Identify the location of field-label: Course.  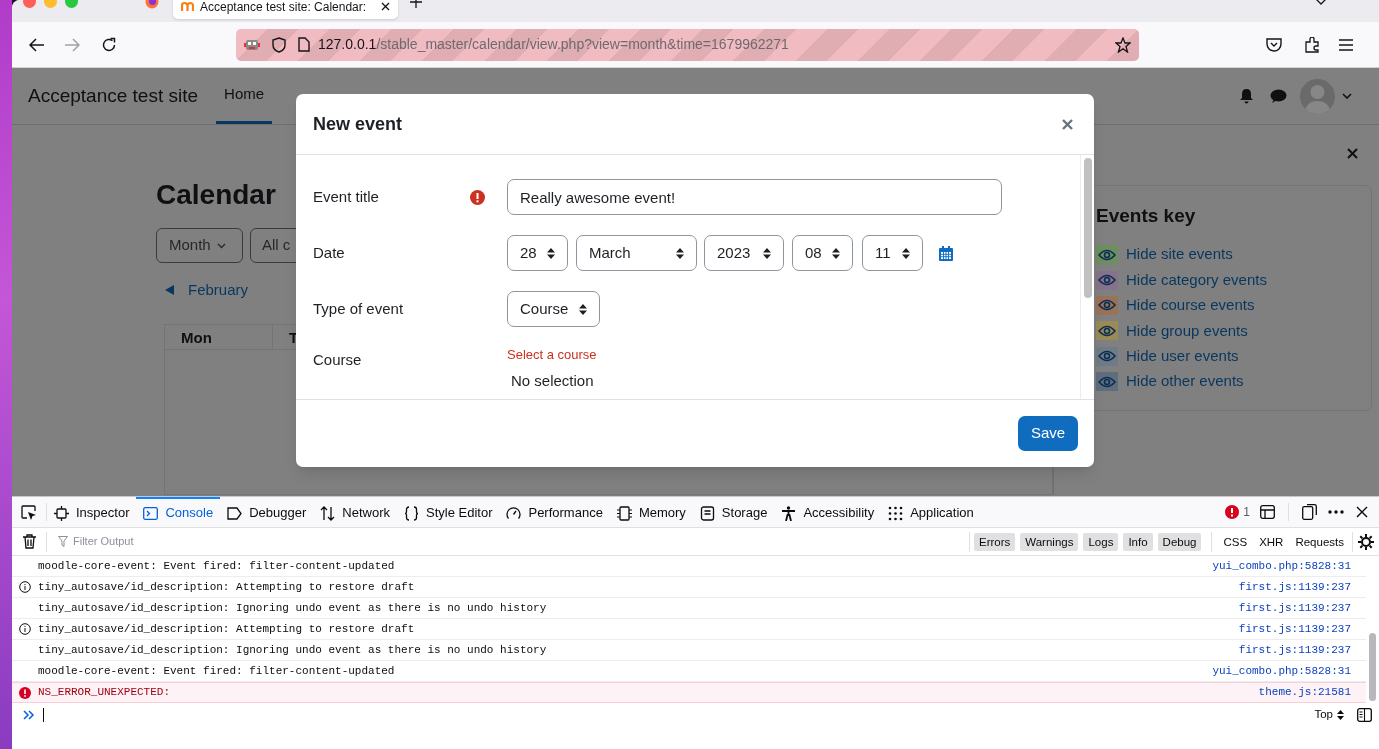
(338, 360).